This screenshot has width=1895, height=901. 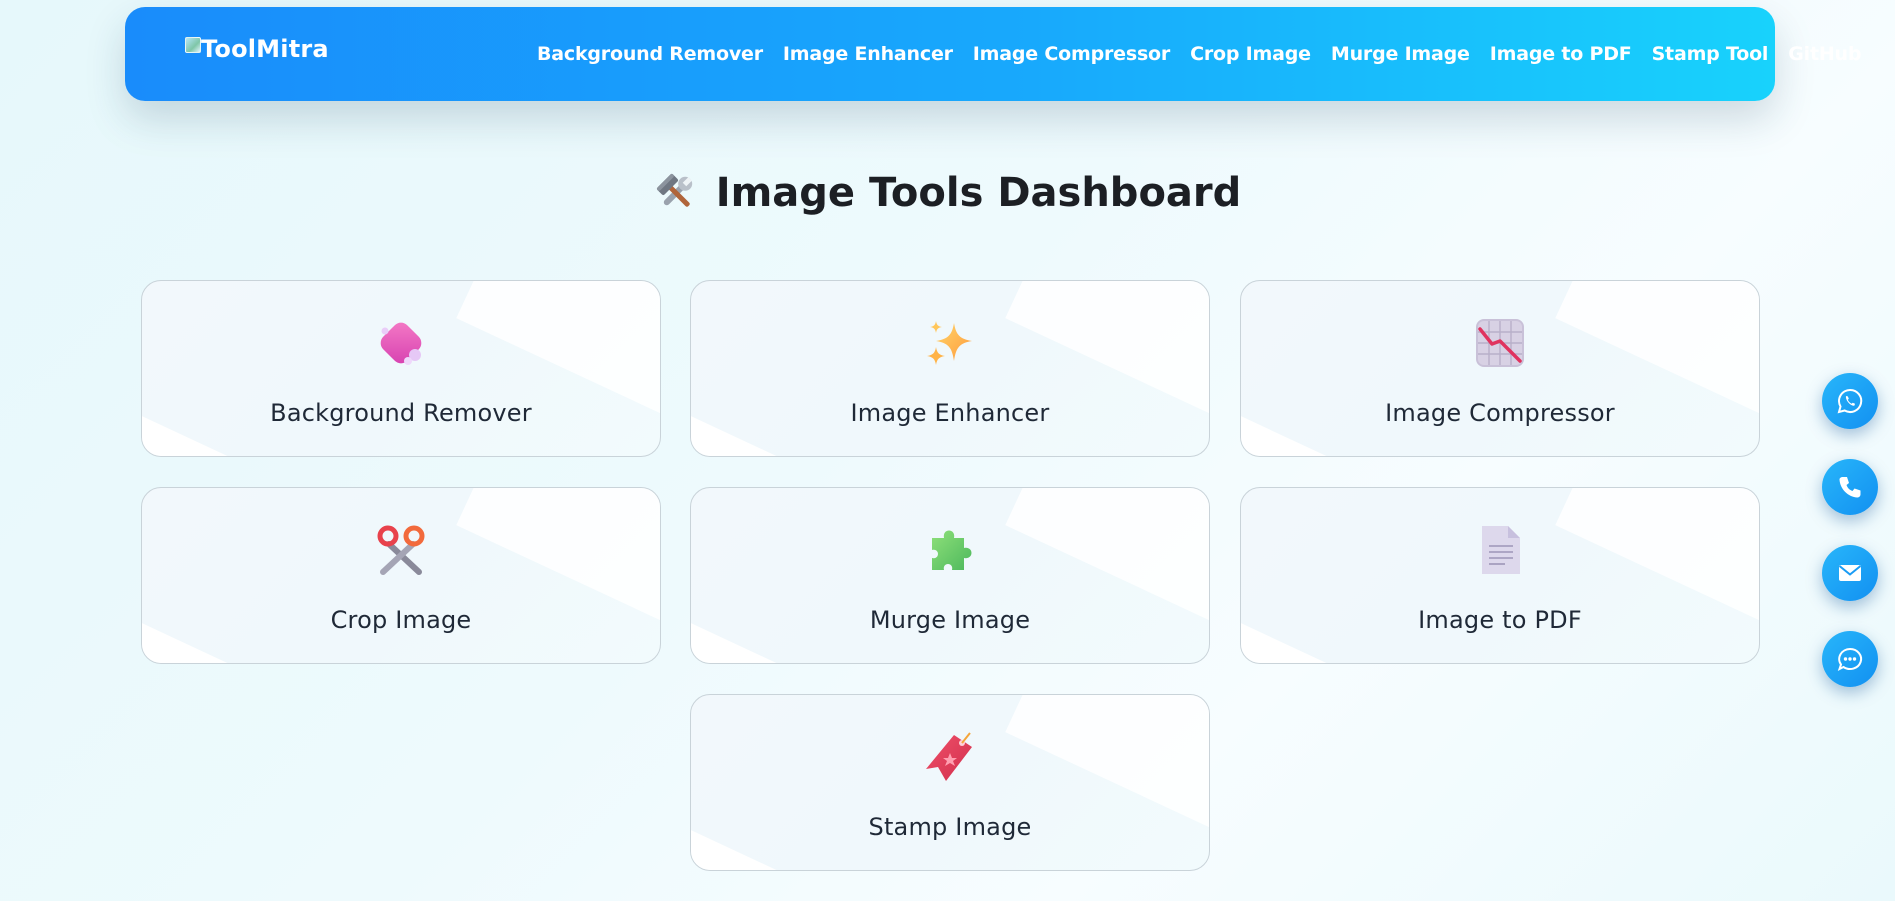 I want to click on chat-button, so click(x=1850, y=659).